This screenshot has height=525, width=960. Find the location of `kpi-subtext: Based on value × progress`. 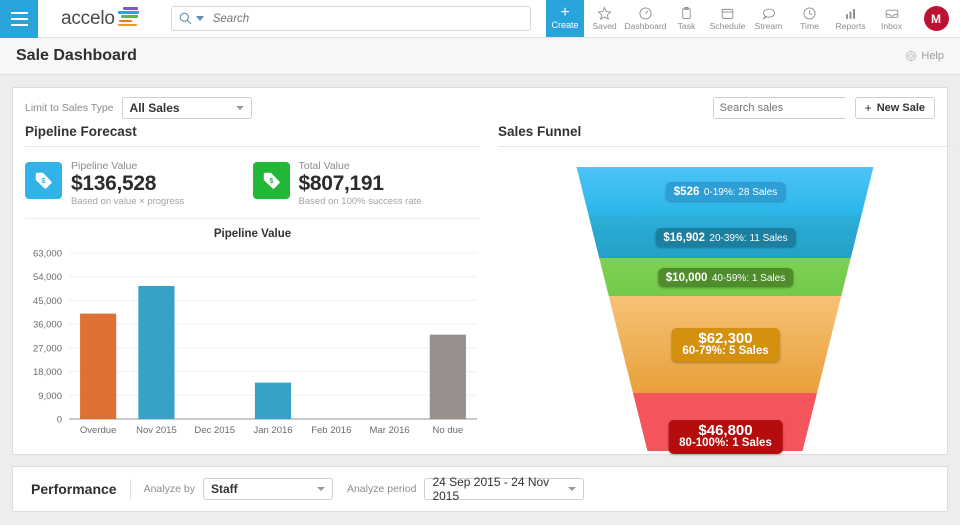

kpi-subtext: Based on value × progress is located at coordinates (128, 201).